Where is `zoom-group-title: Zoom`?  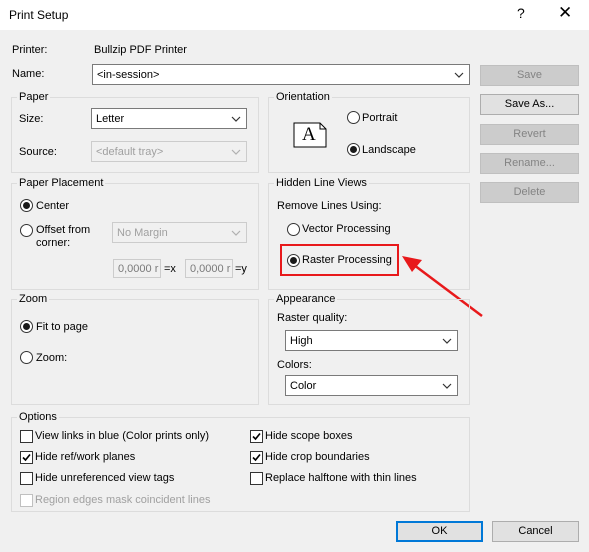
zoom-group-title: Zoom is located at coordinates (33, 299).